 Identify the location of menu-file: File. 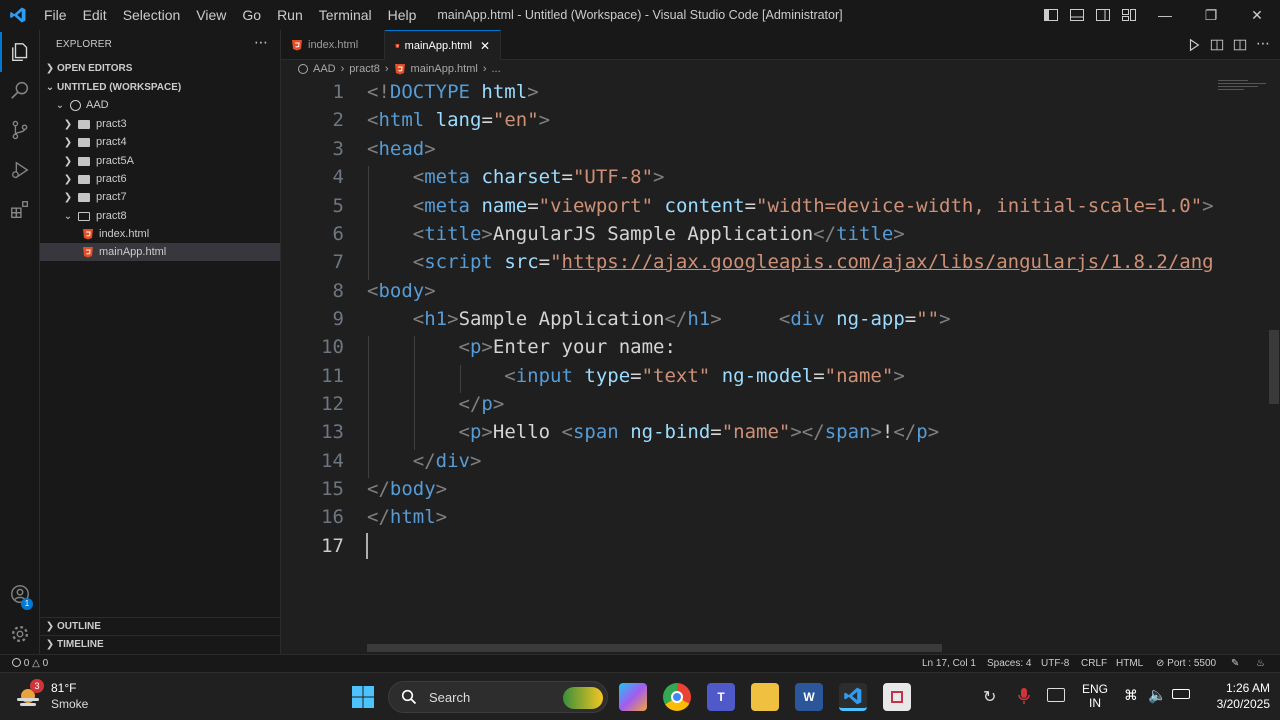
(55, 15).